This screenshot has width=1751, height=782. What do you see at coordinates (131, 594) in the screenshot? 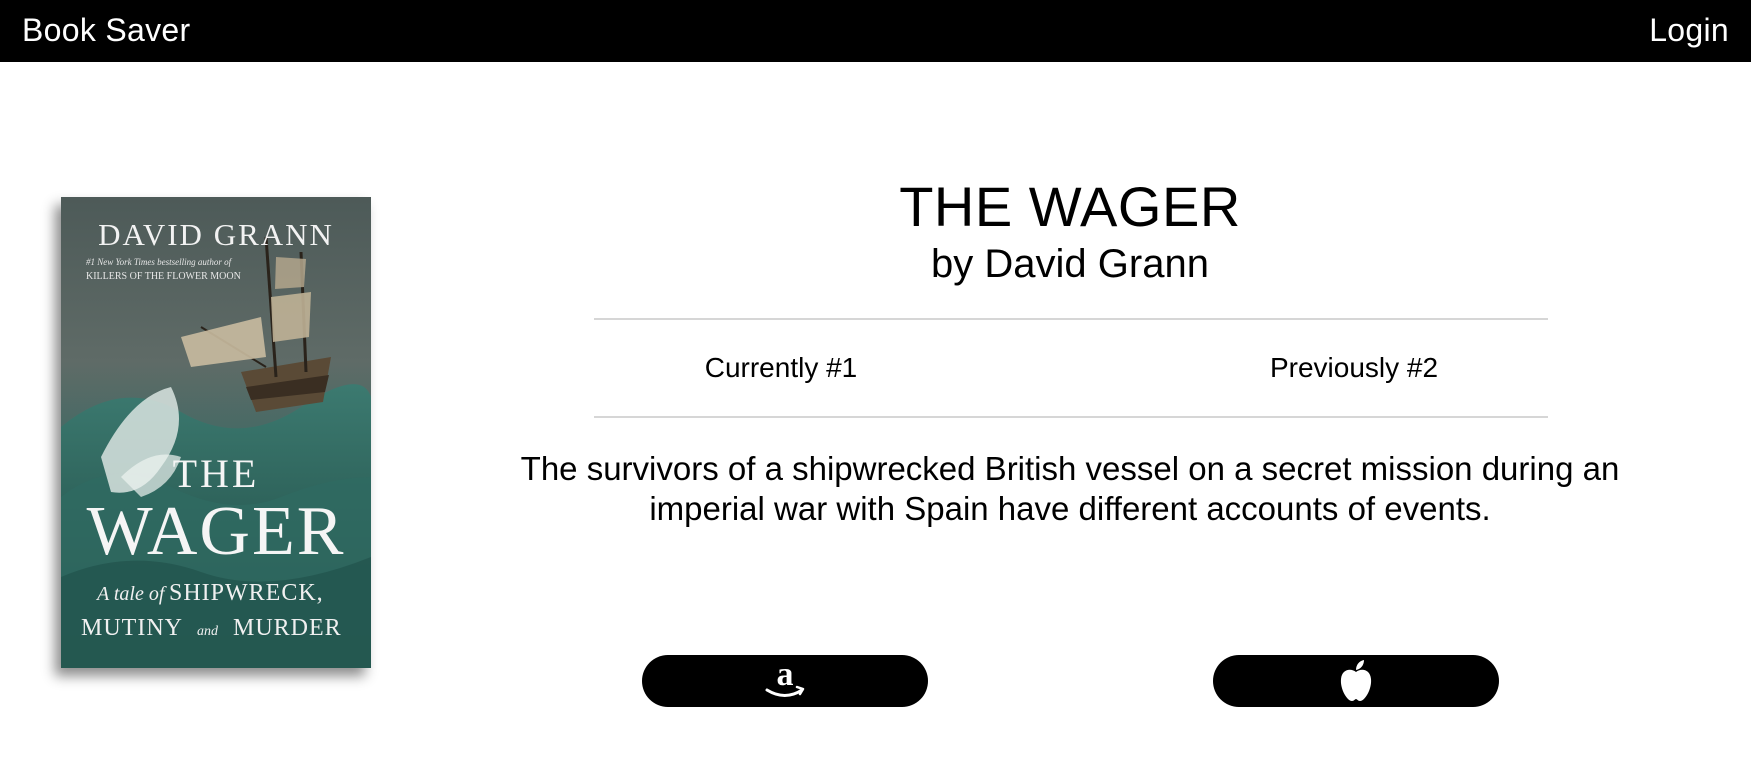
I see `cover-subtitle-1a: A tale of` at bounding box center [131, 594].